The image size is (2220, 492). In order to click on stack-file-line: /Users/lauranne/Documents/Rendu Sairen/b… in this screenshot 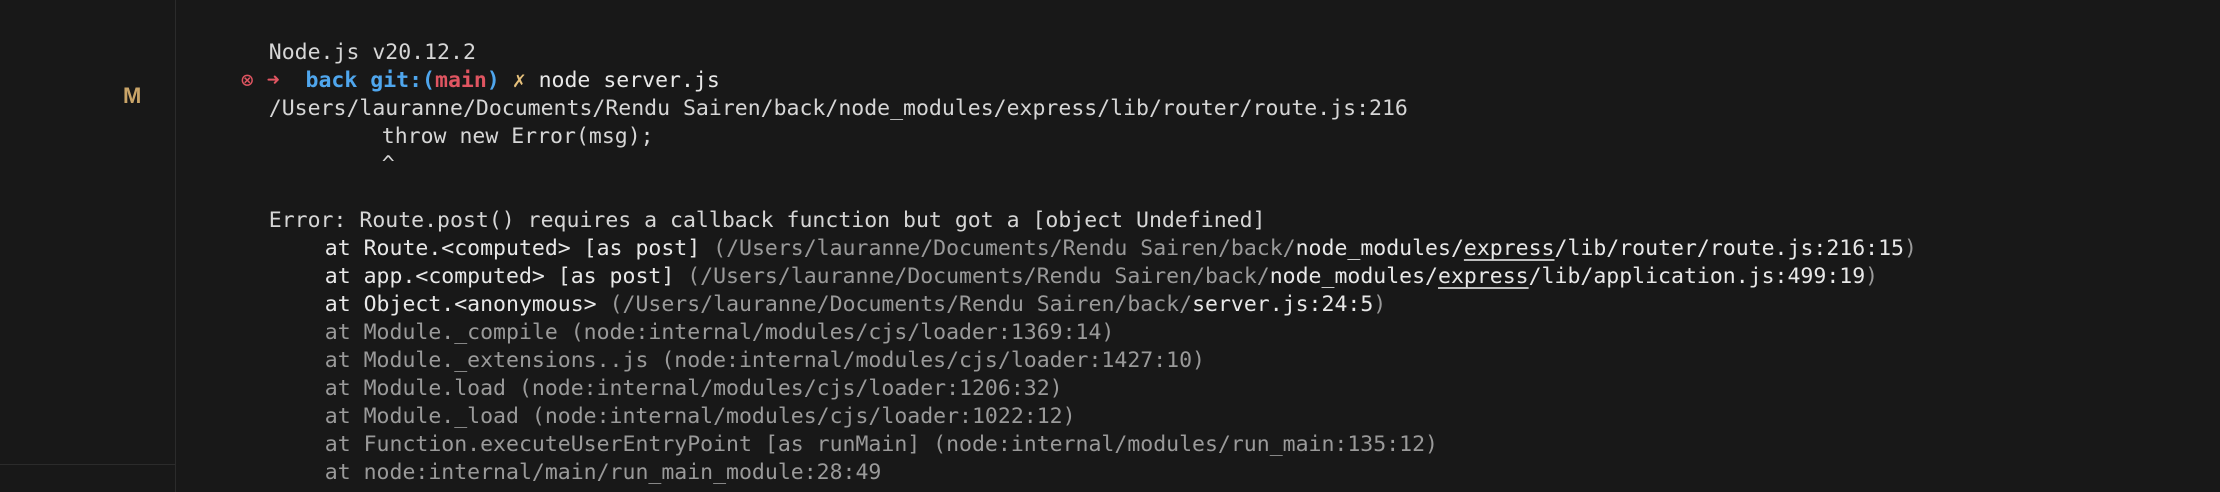, I will do `click(812, 94)`.